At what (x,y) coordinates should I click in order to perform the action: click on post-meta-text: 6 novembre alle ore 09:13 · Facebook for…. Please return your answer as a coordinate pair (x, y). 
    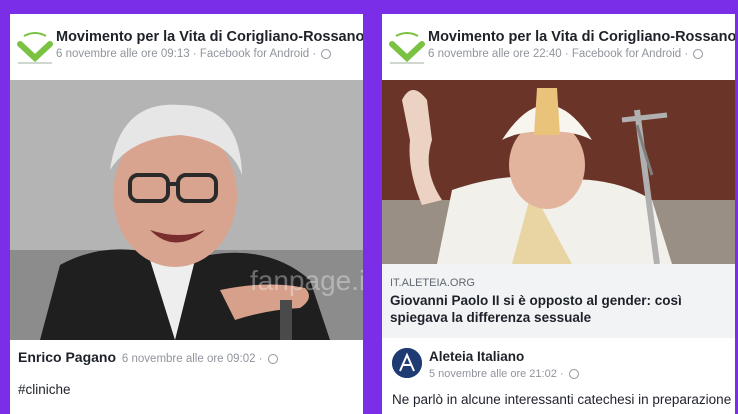
    Looking at the image, I should click on (186, 54).